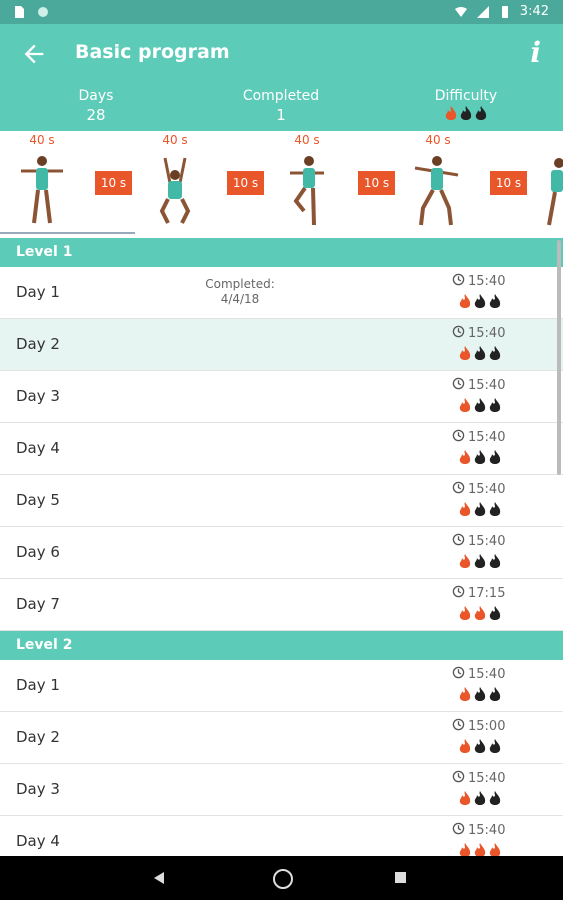 Image resolution: width=563 pixels, height=900 pixels. I want to click on completed-stat: Completed 1, so click(281, 106).